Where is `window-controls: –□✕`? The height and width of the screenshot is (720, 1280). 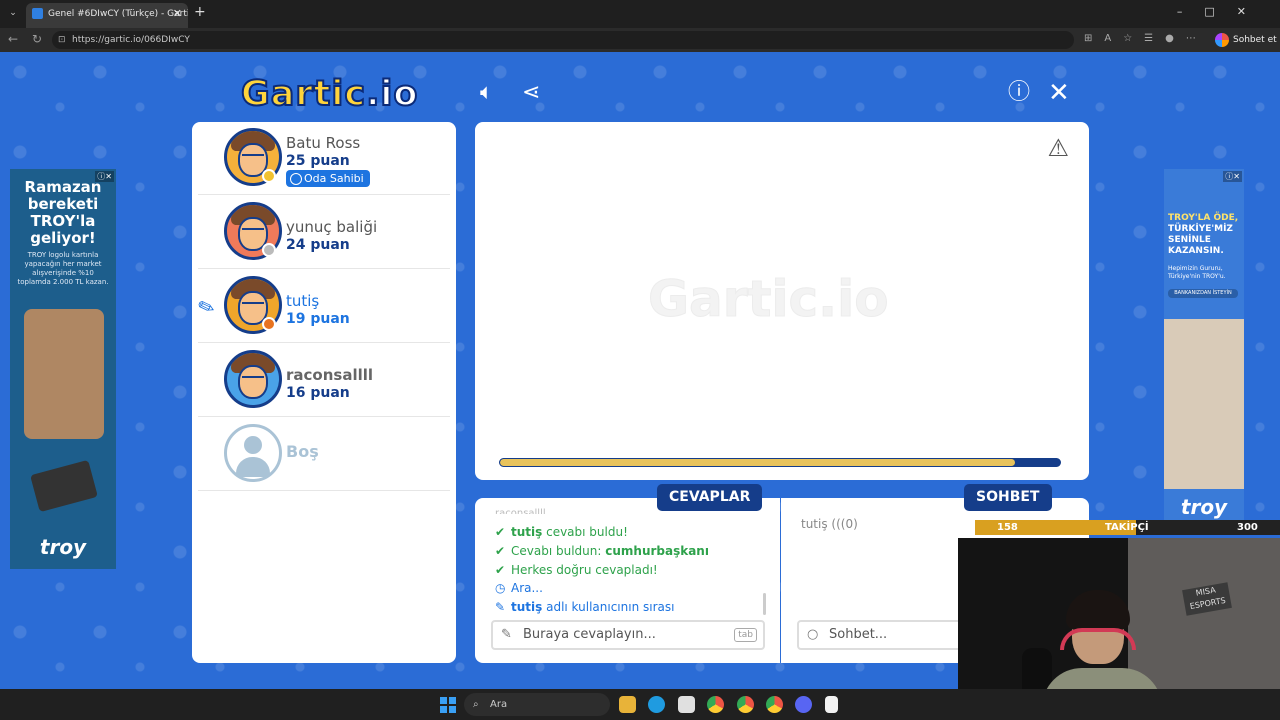 window-controls: –□✕ is located at coordinates (1222, 11).